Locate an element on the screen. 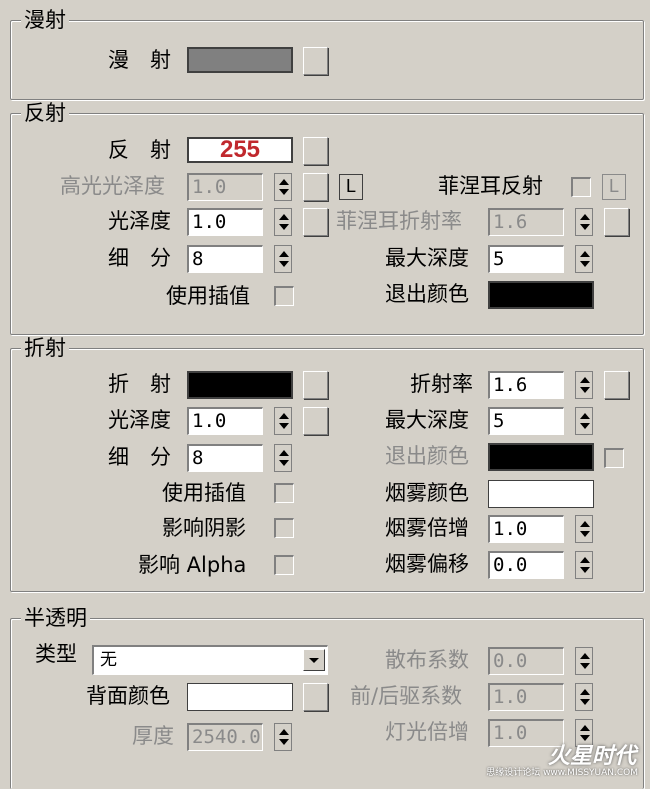 The height and width of the screenshot is (789, 650). hilight-gloss-input: 1.0 is located at coordinates (225, 187).